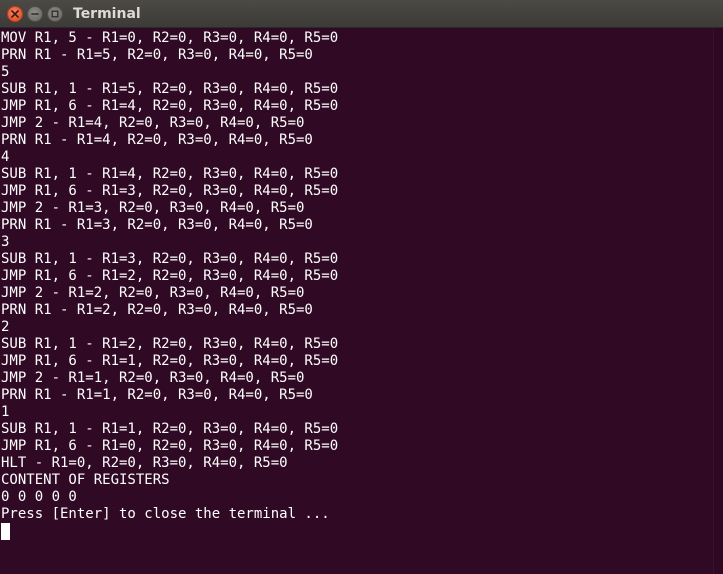 The width and height of the screenshot is (723, 574). I want to click on minimize-button, so click(35, 14).